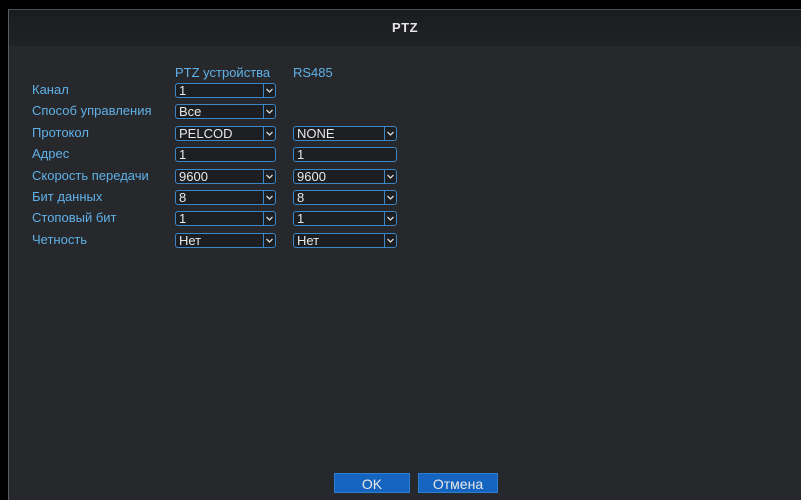  I want to click on window-title: PTZ, so click(405, 27).